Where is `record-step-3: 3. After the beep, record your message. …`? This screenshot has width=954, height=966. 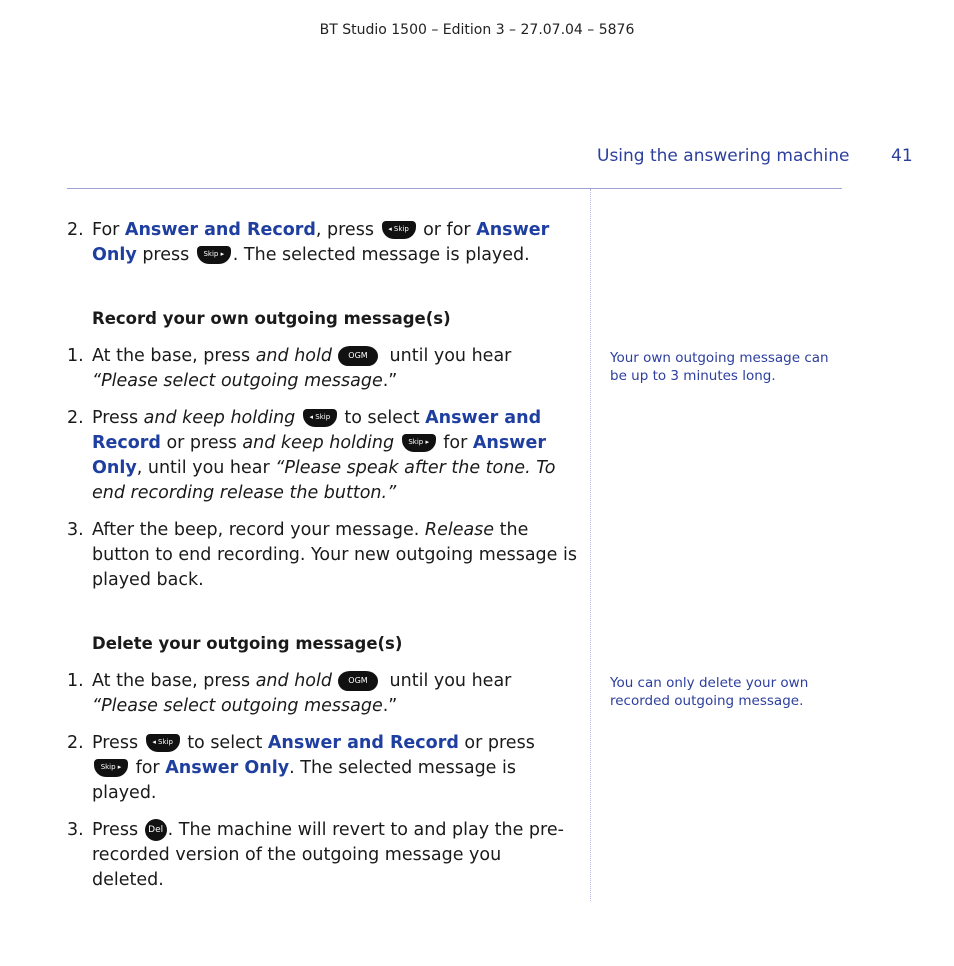 record-step-3: 3. After the beep, record your message. … is located at coordinates (322, 555).